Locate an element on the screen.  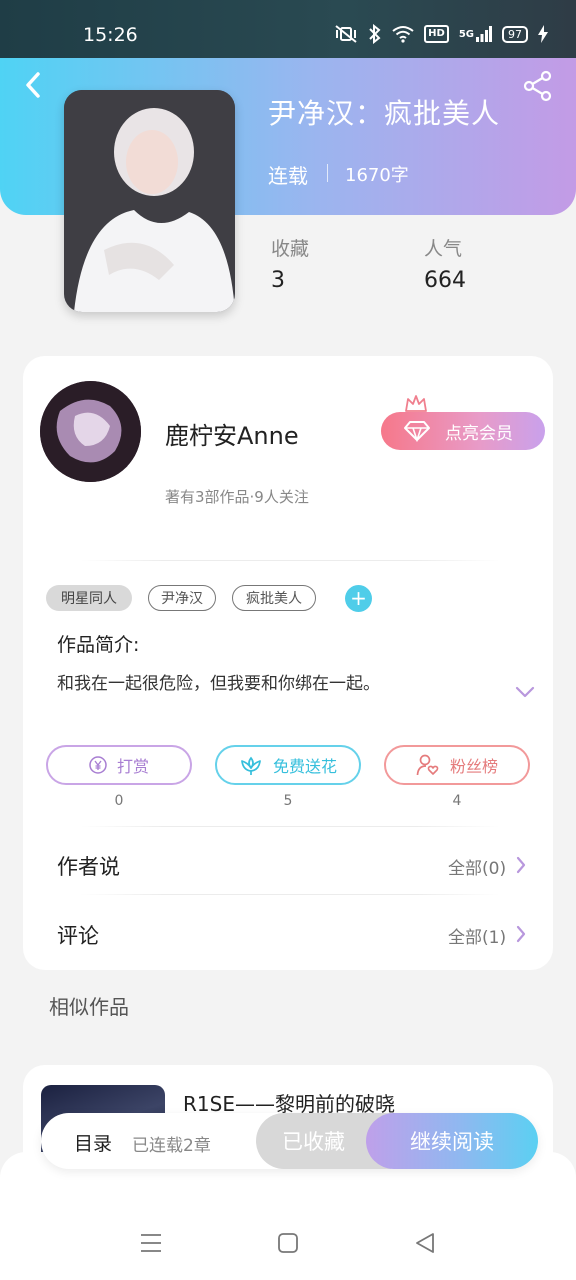
cover-image is located at coordinates (149, 201).